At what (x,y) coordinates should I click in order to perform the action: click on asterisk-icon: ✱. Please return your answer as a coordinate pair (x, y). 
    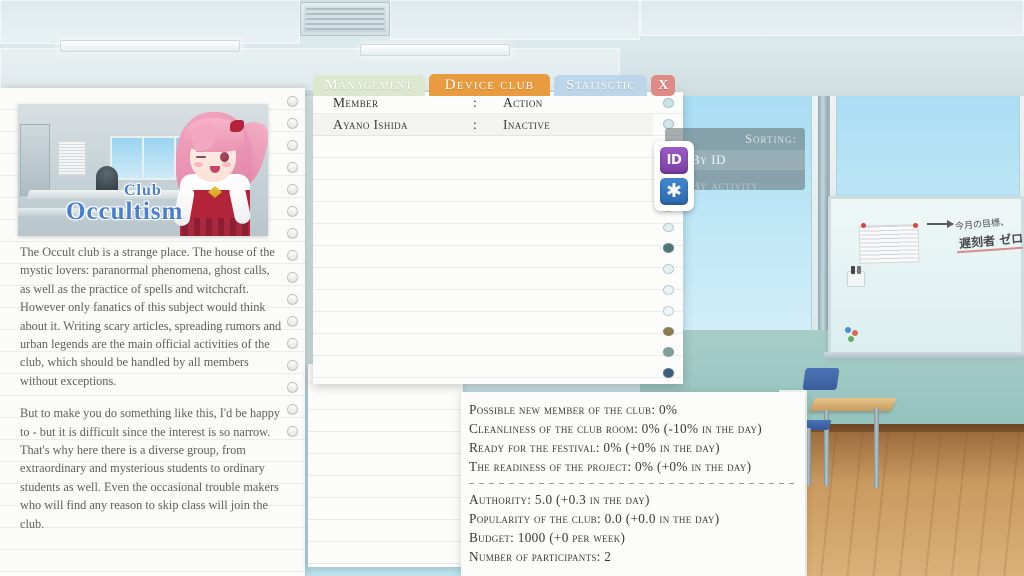
    Looking at the image, I should click on (674, 191).